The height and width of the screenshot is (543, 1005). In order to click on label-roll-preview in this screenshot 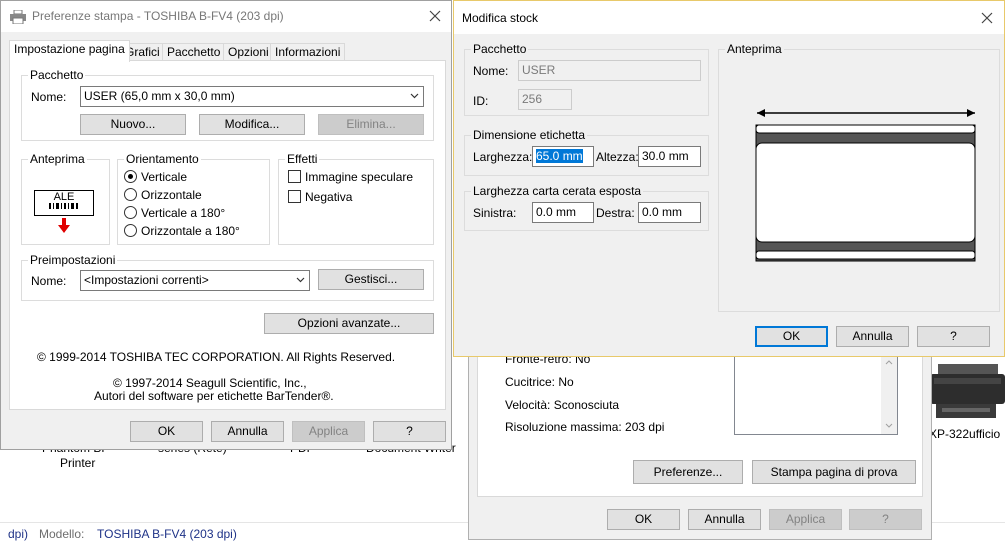, I will do `click(866, 185)`.